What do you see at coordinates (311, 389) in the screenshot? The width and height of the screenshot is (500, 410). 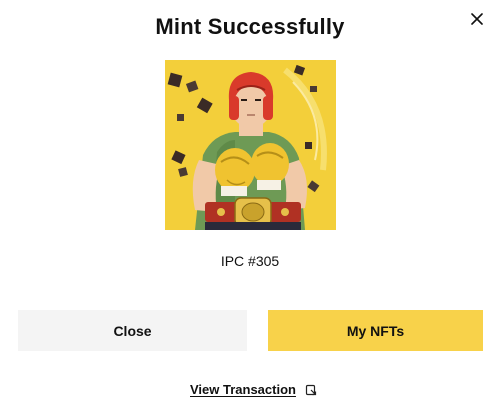 I see `external-link-icon` at bounding box center [311, 389].